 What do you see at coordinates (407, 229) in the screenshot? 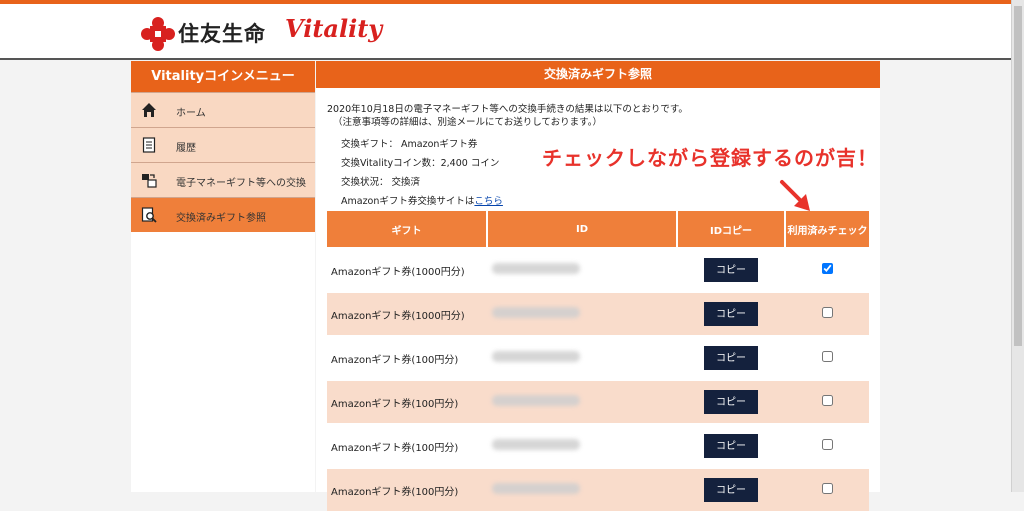
I see `column-header-gift: ギフト` at bounding box center [407, 229].